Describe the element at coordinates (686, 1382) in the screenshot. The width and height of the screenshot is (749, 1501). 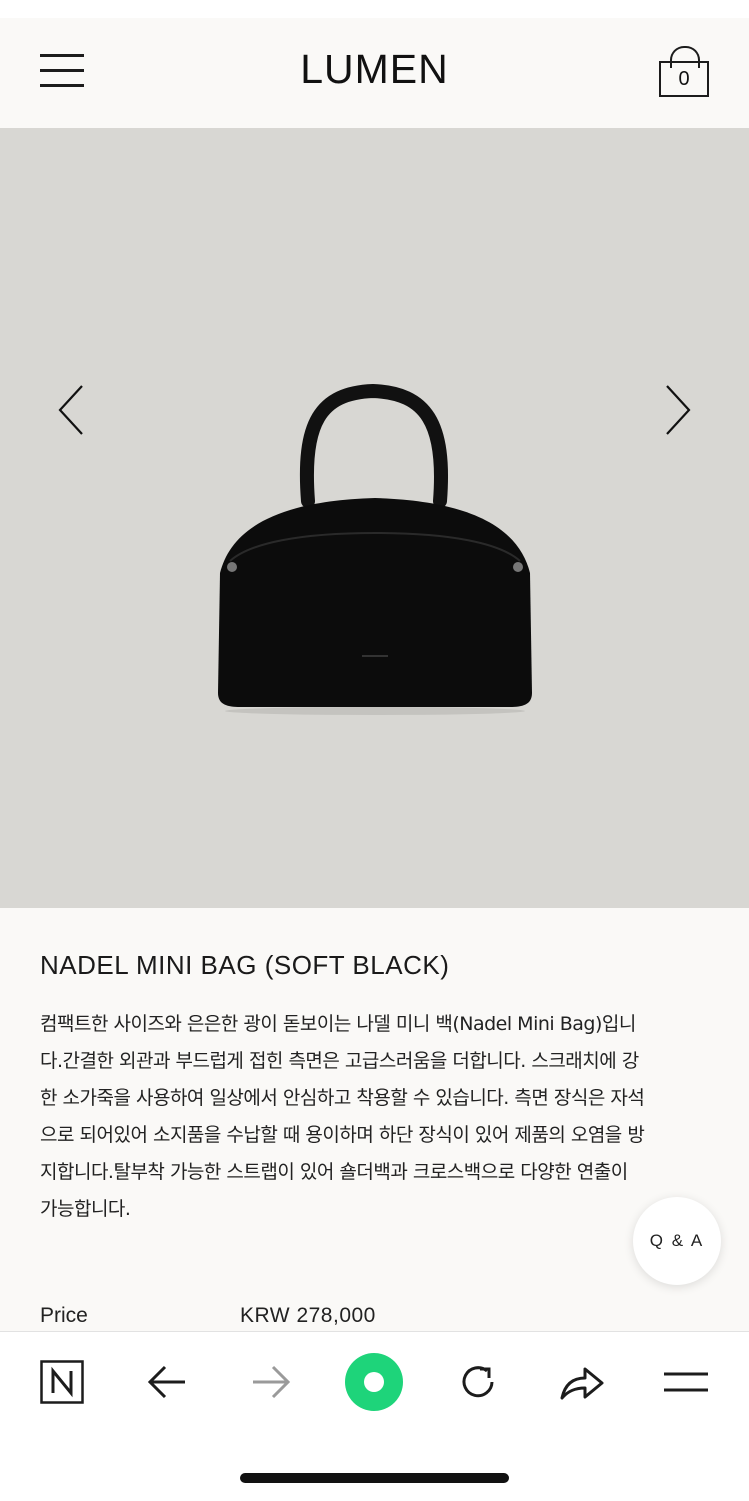
I see `menu-icon` at that location.